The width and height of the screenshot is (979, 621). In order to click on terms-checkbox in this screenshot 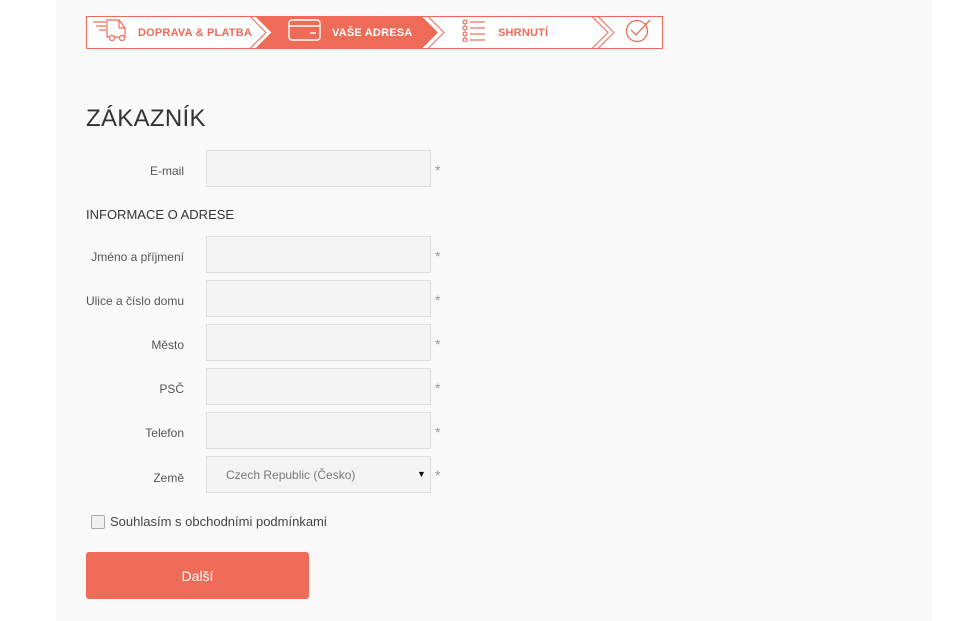, I will do `click(98, 521)`.